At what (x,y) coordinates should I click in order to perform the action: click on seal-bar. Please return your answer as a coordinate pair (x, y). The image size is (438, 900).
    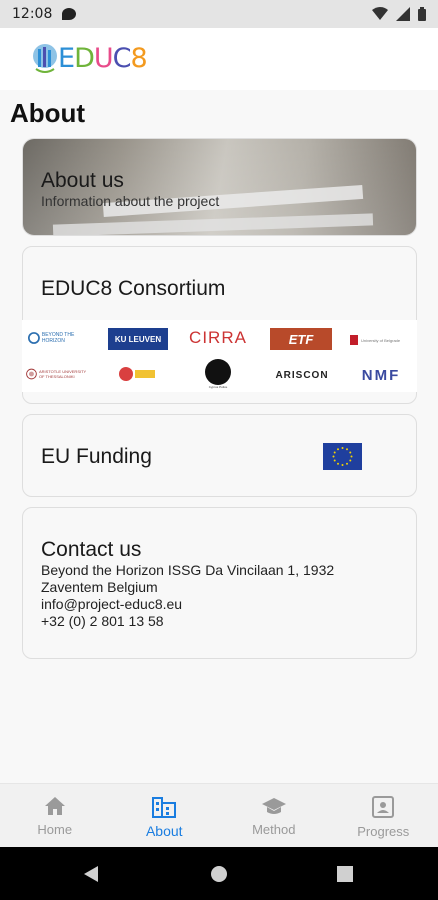
    Looking at the image, I should click on (145, 374).